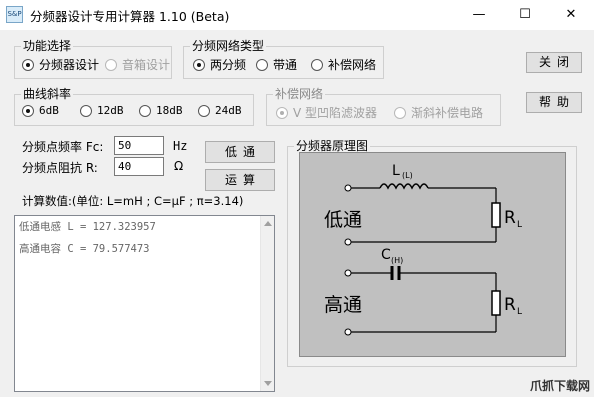 The height and width of the screenshot is (397, 594). I want to click on window-title: 分频器设计专用计算器 1.10 (Beta), so click(130, 16).